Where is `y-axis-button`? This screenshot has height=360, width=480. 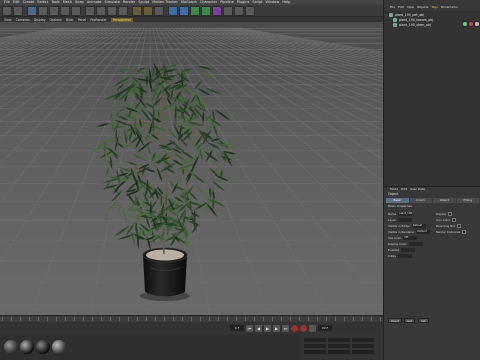
y-axis-button is located at coordinates (101, 10).